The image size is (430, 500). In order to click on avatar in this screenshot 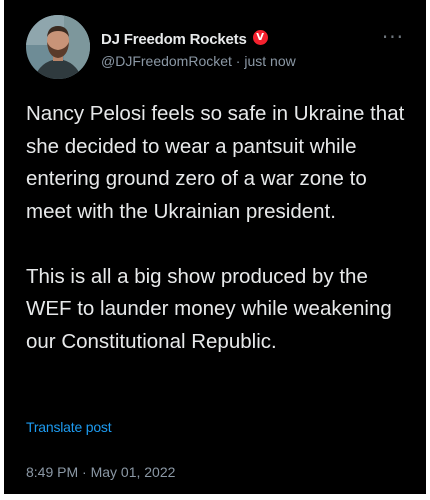, I will do `click(58, 47)`.